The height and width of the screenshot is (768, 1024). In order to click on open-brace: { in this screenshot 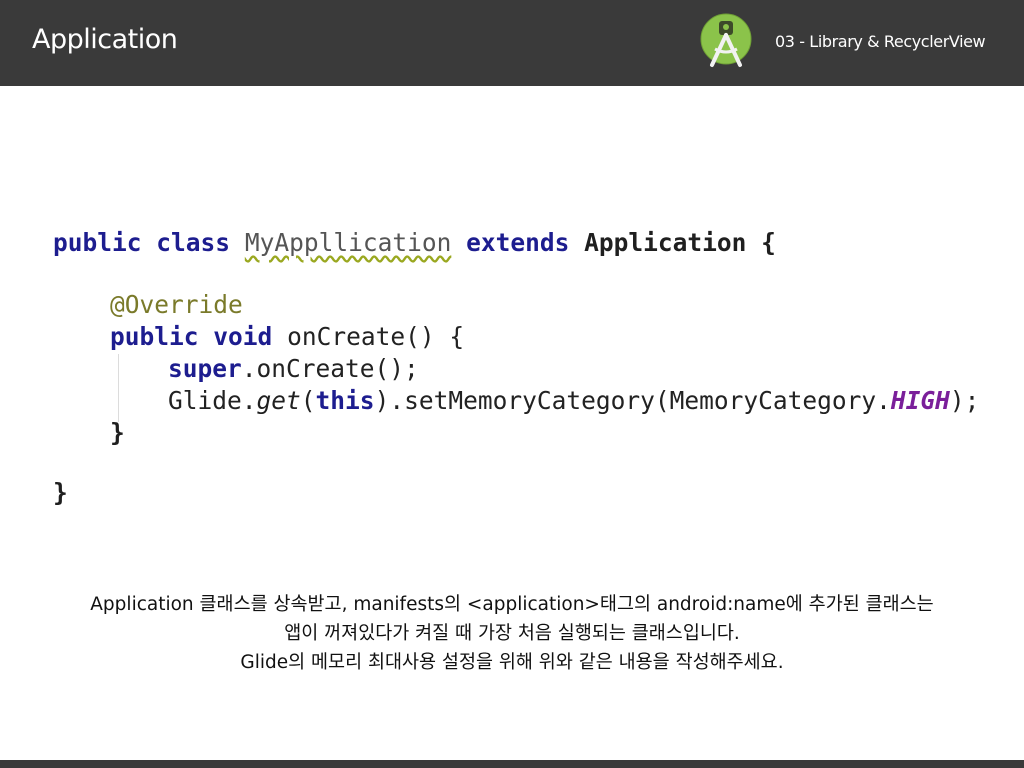, I will do `click(768, 242)`.